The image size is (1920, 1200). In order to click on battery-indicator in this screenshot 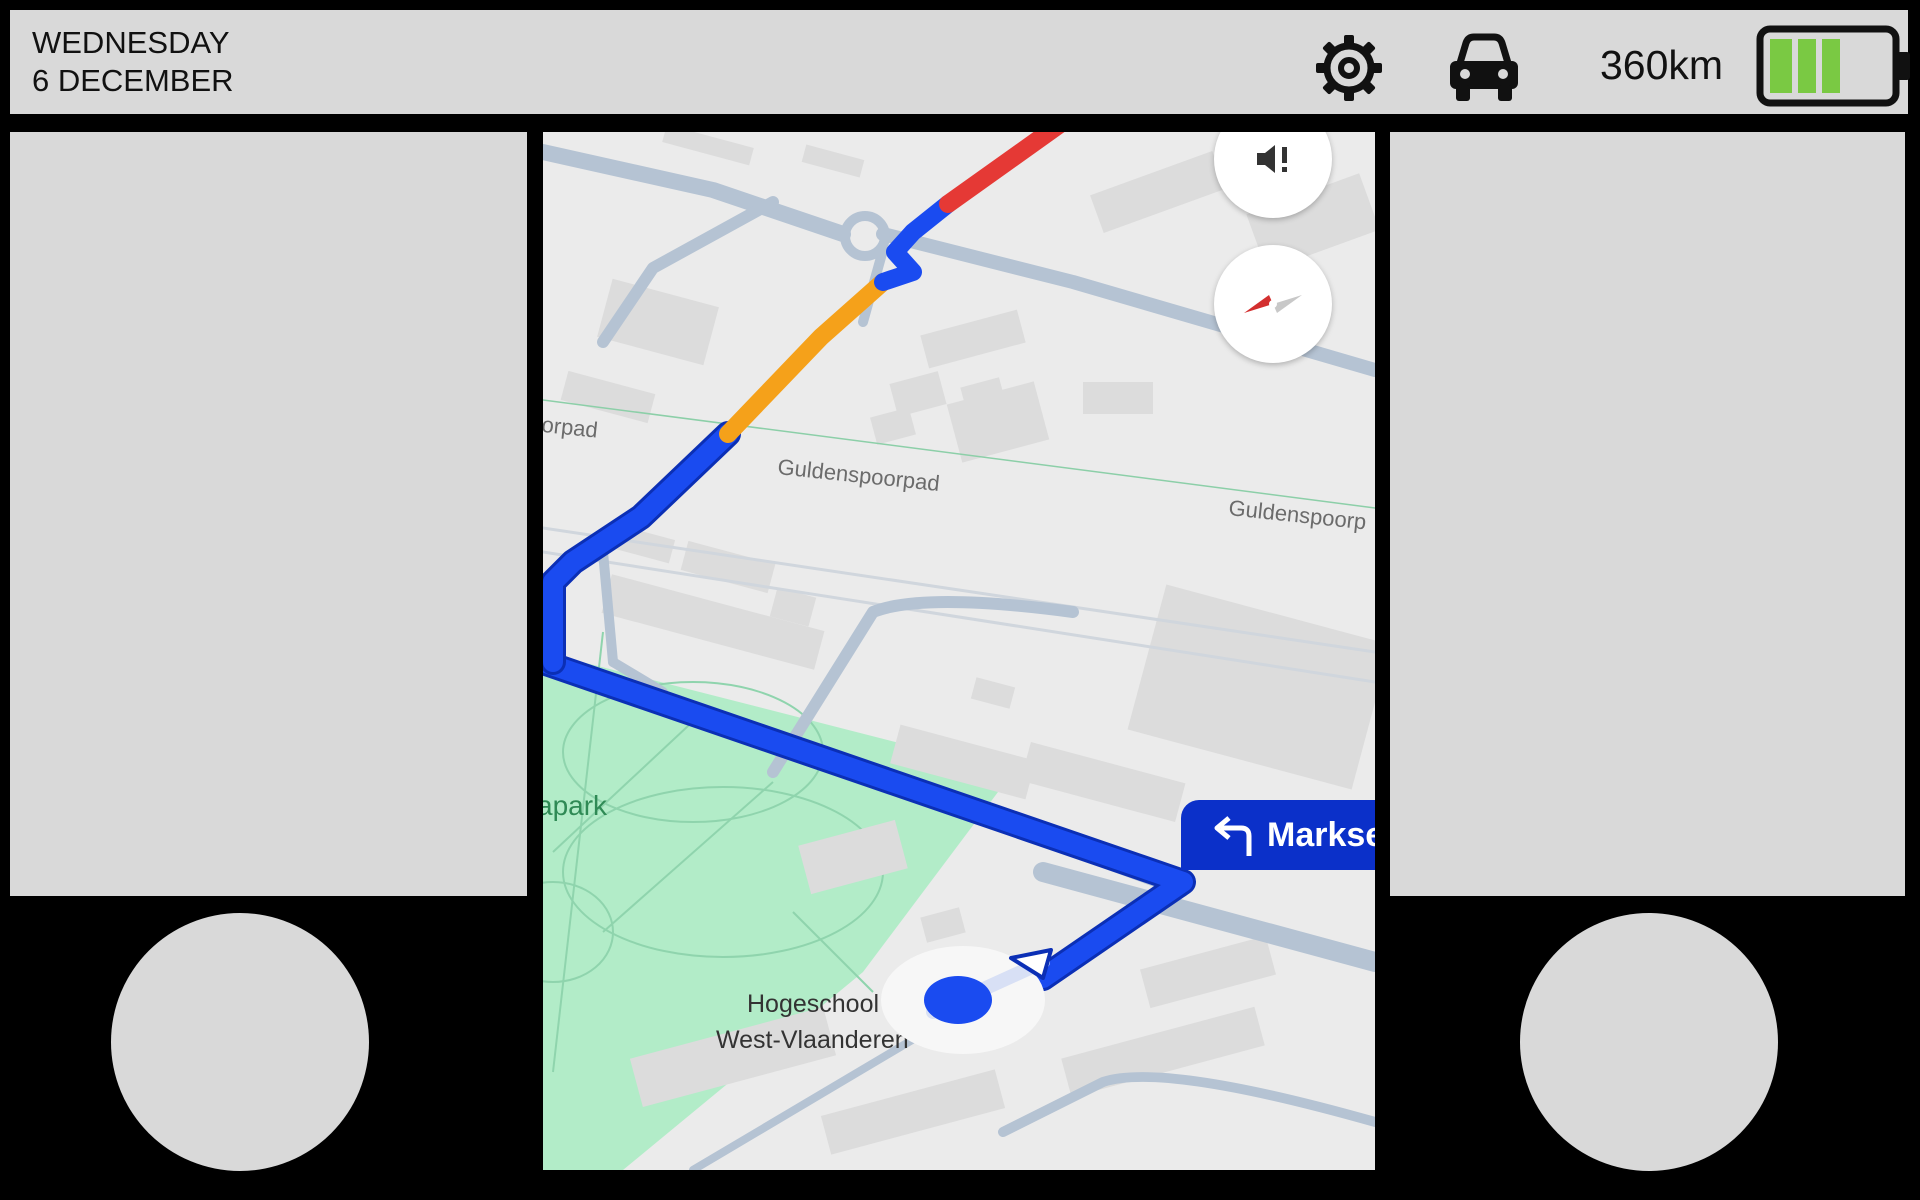, I will do `click(1835, 66)`.